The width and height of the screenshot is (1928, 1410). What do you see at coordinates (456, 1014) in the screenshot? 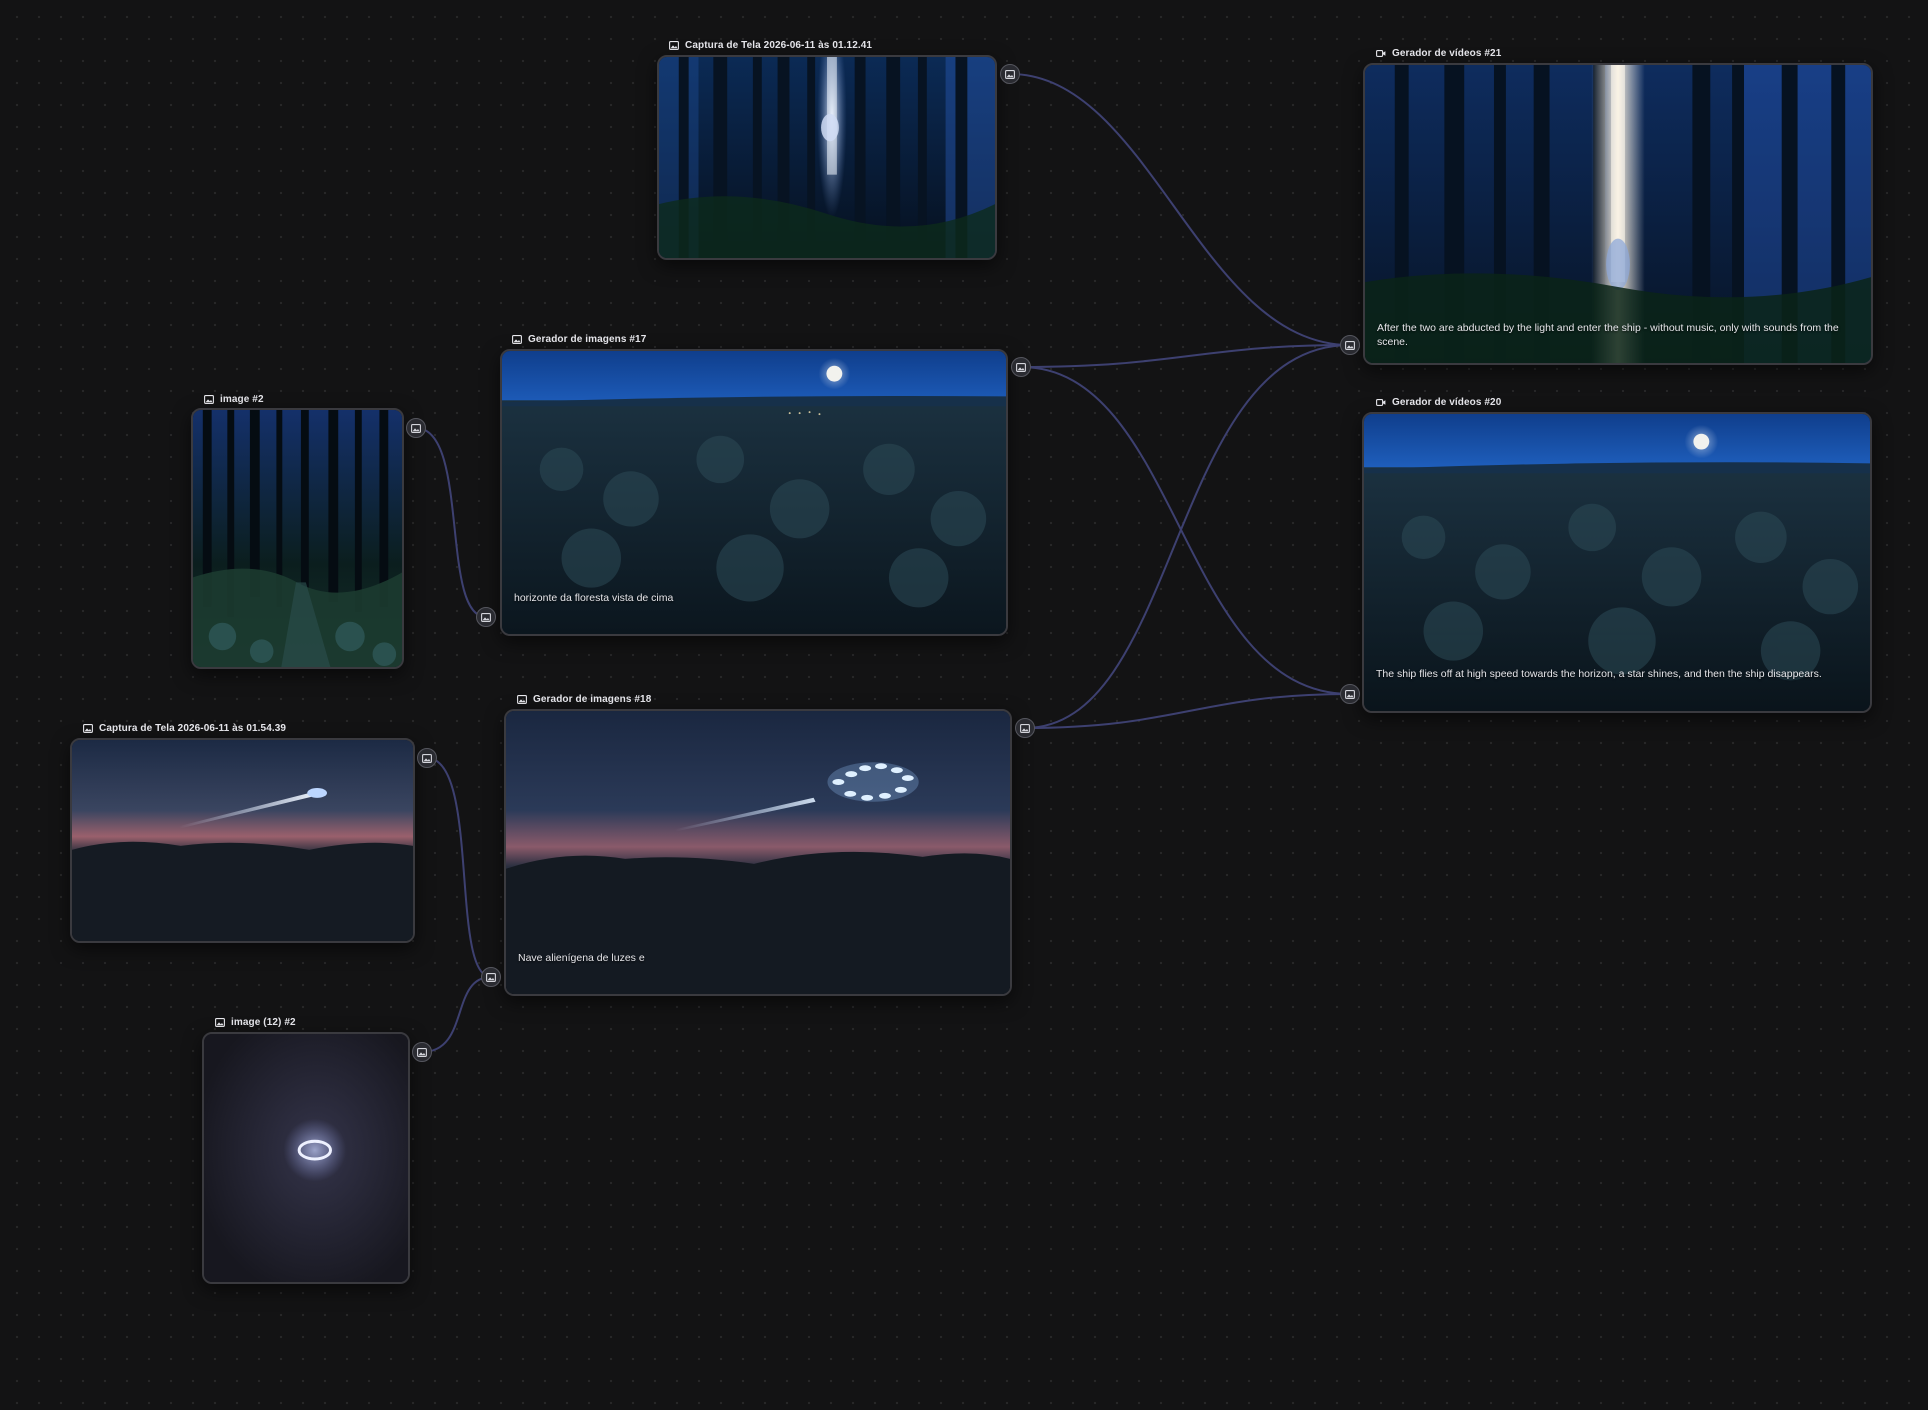
I see `wire-image12-to-img18` at bounding box center [456, 1014].